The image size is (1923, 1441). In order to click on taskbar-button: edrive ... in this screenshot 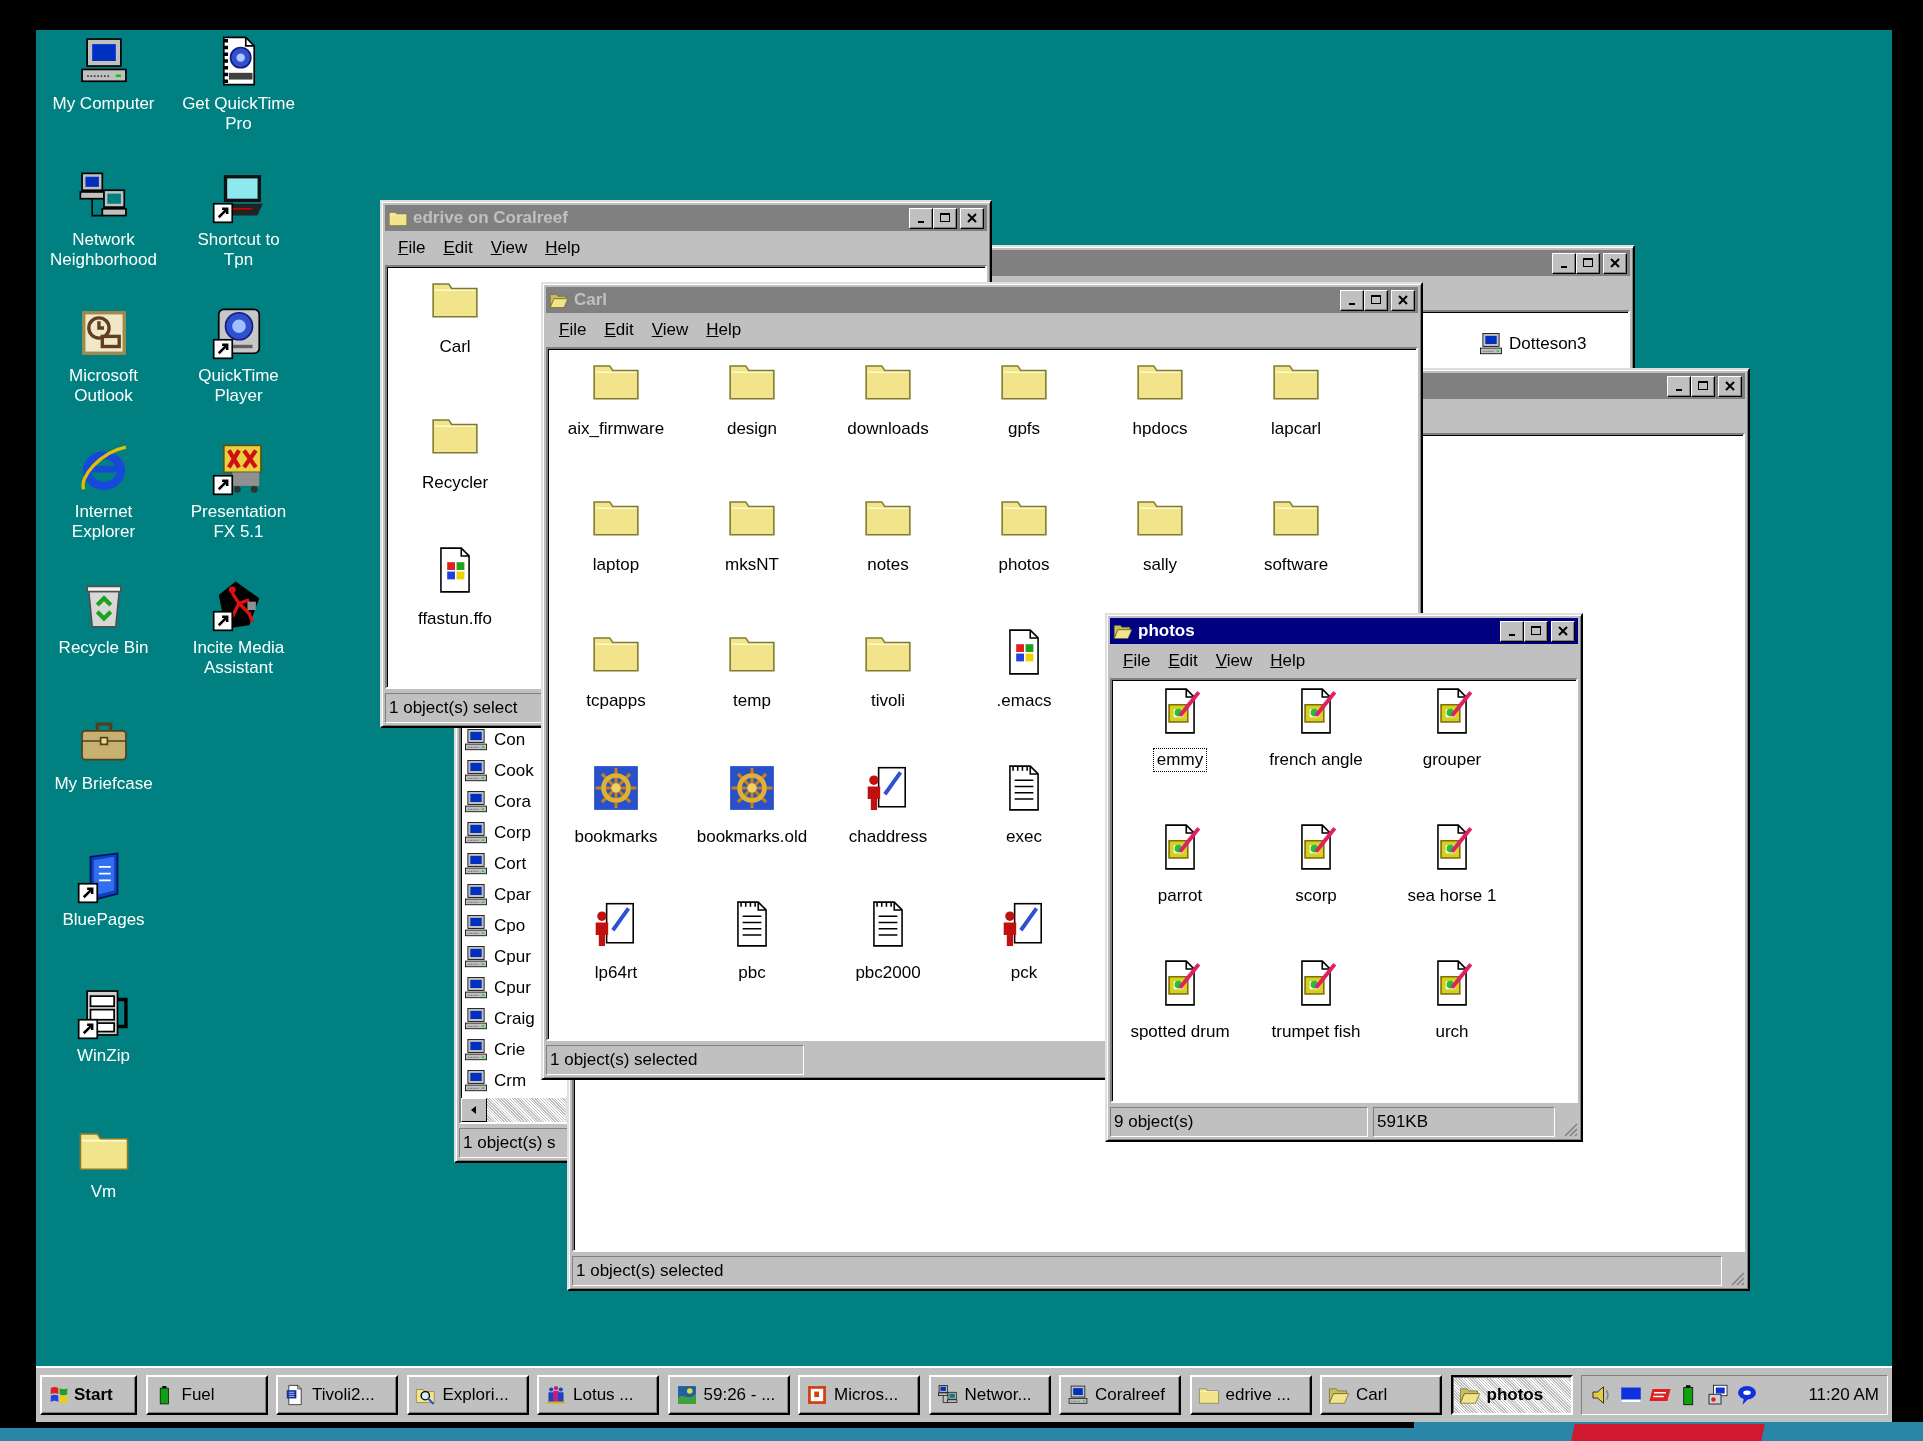, I will do `click(1250, 1395)`.